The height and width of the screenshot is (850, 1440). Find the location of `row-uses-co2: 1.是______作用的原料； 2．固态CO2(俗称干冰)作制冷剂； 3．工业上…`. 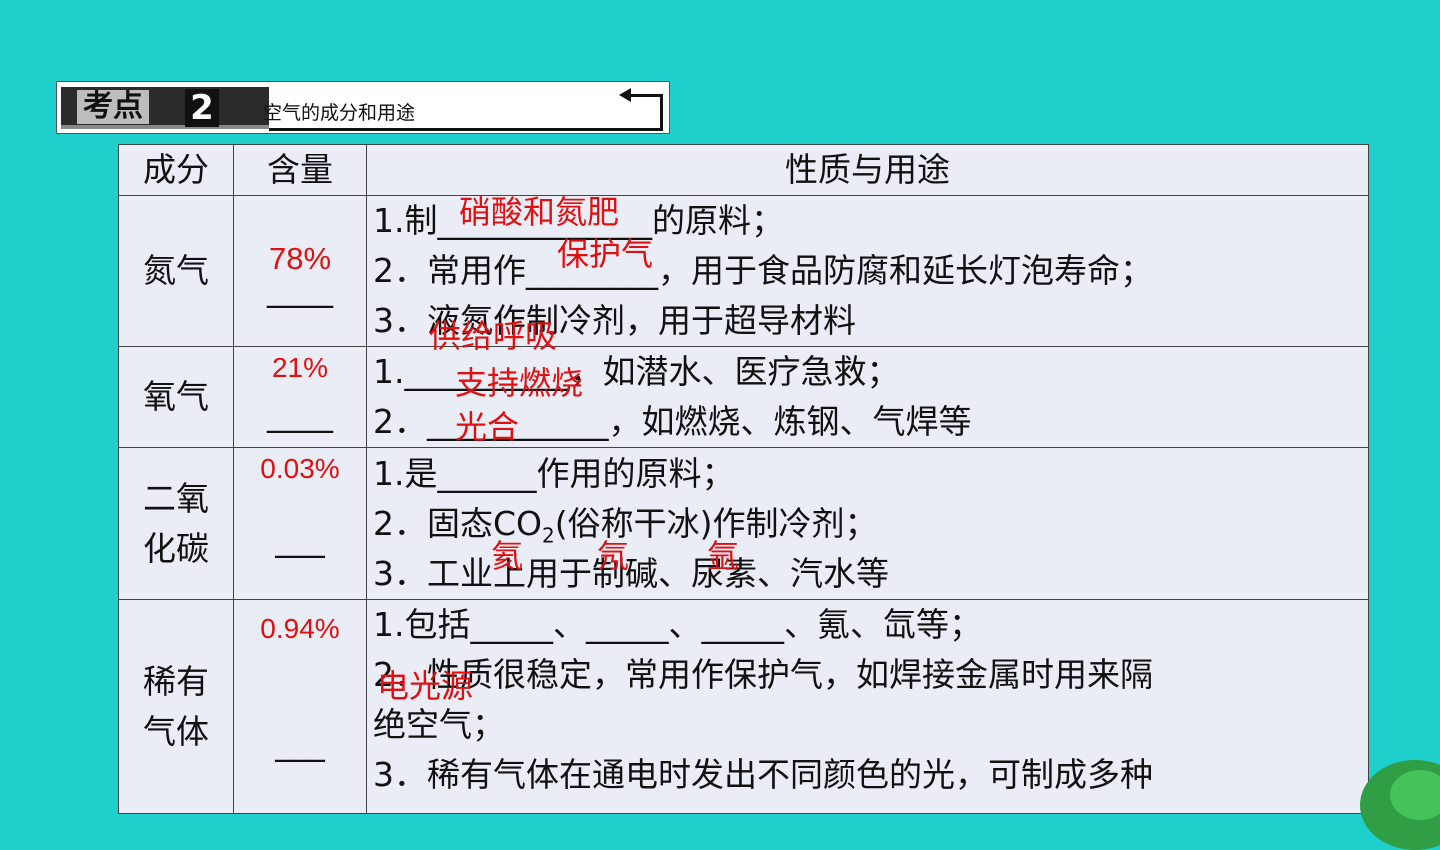

row-uses-co2: 1.是______作用的原料； 2．固态CO2(俗称干冰)作制冷剂； 3．工业上… is located at coordinates (867, 523).